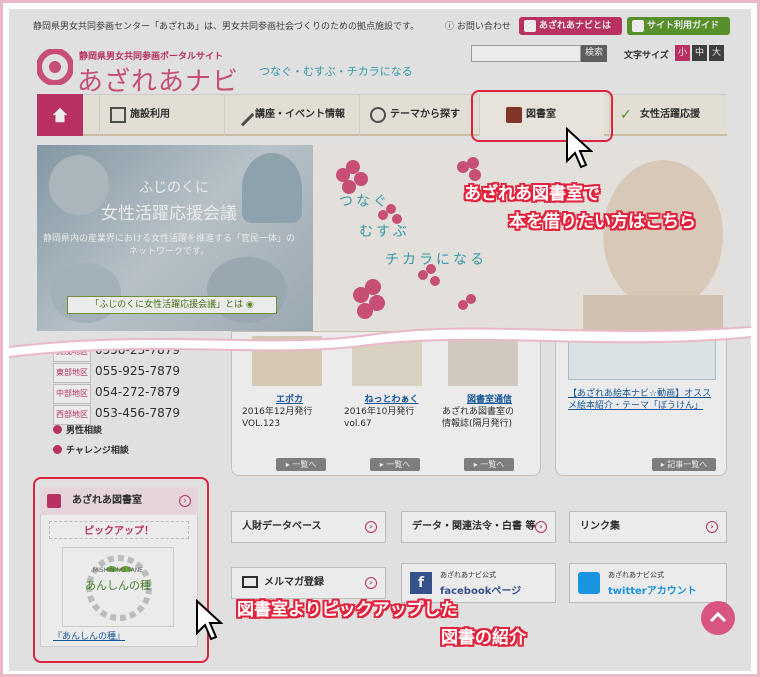 The height and width of the screenshot is (677, 760). Describe the element at coordinates (378, 115) in the screenshot. I see `magnifier-icon` at that location.